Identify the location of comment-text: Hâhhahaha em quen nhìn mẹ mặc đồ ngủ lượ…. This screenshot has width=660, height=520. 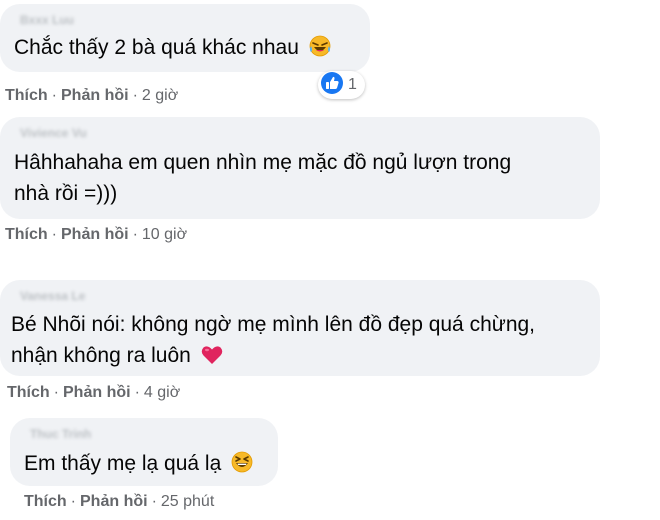
(263, 178).